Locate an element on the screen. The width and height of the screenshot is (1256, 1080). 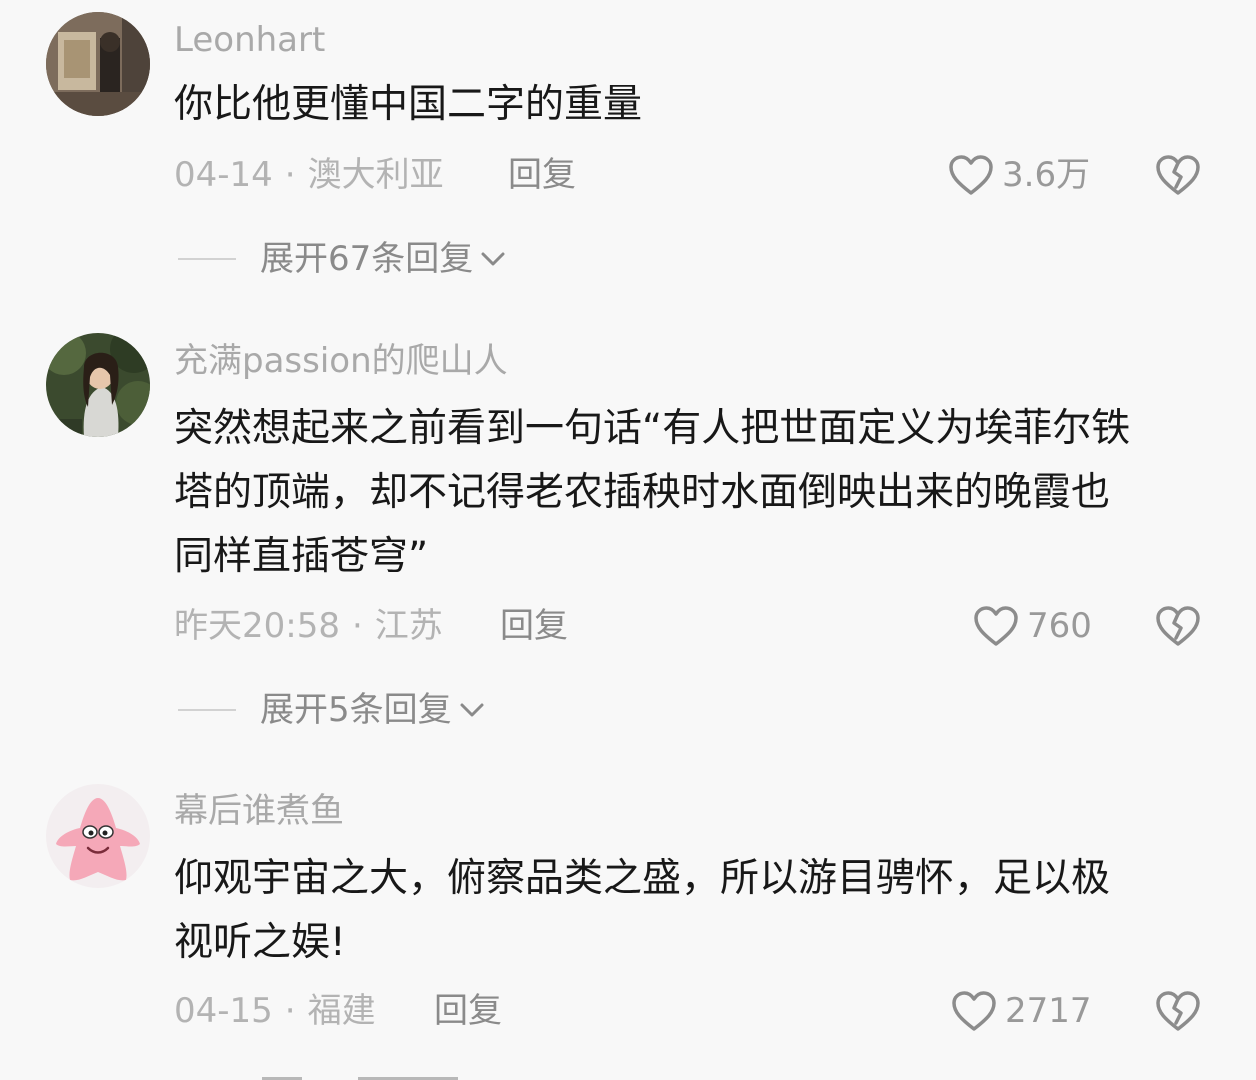
comment-text-line: 塔的顶端，却不记得老农插秧时水面倒映出来的晚霞也 is located at coordinates (642, 492).